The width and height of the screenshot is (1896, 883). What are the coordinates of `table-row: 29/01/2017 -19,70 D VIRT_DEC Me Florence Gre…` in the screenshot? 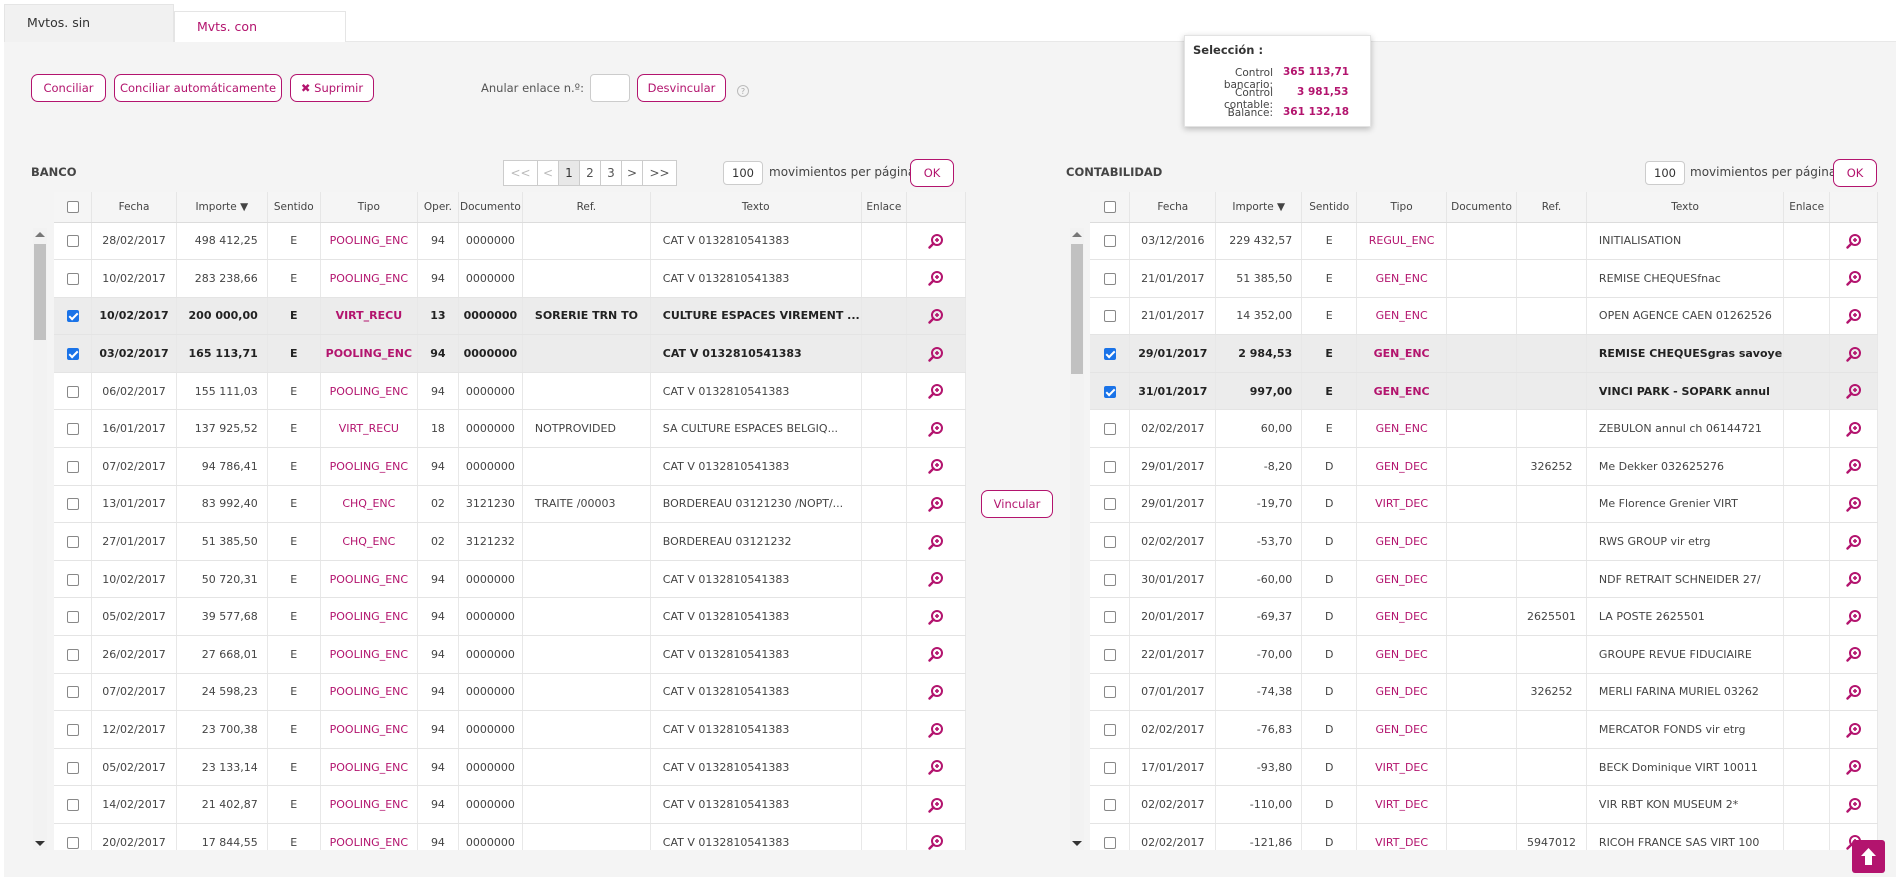 It's located at (1484, 504).